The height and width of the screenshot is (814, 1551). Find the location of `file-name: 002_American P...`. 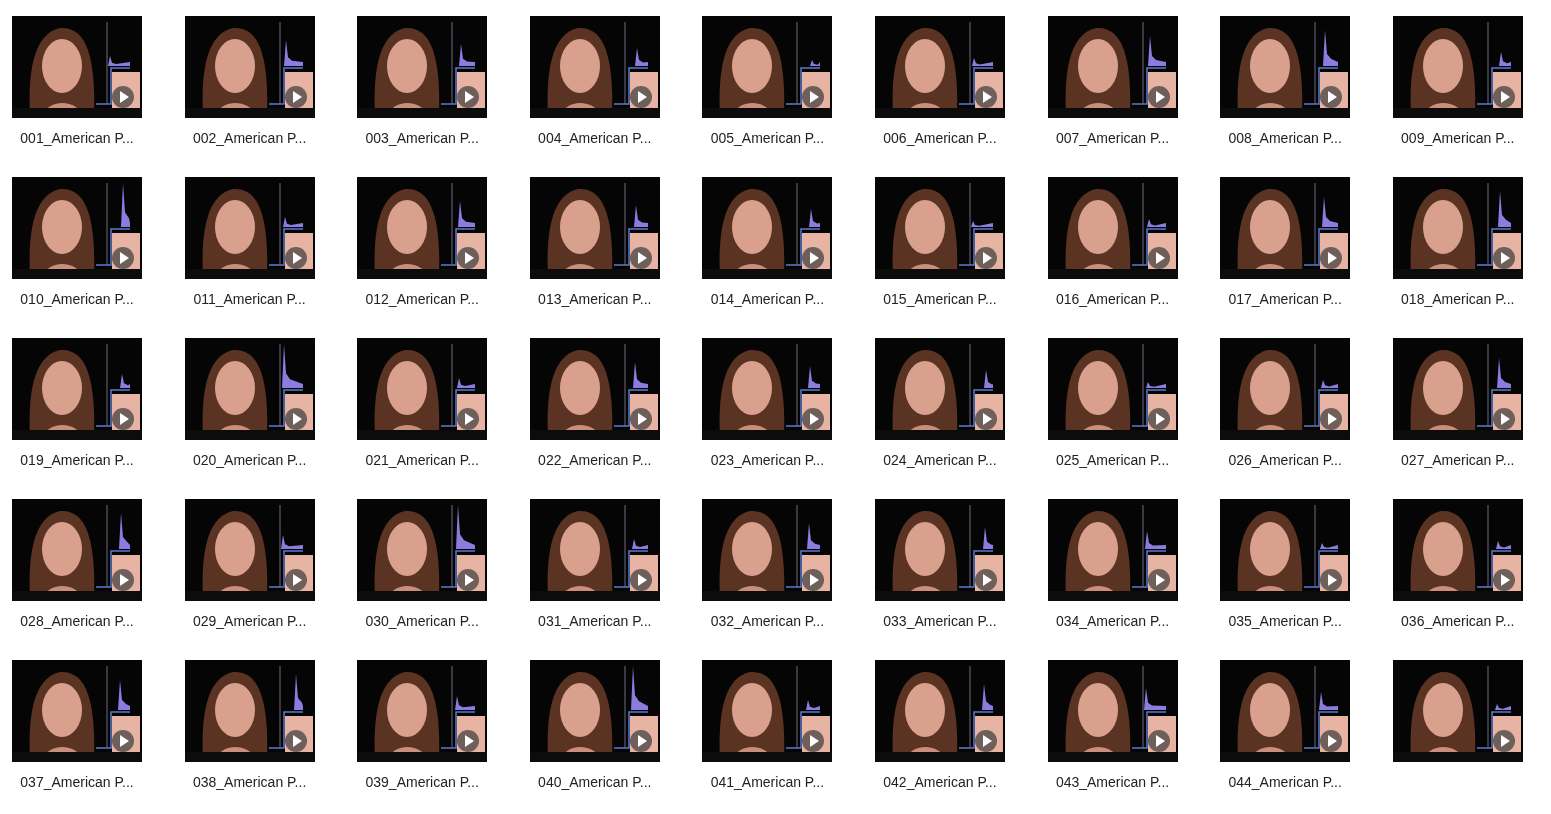

file-name: 002_American P... is located at coordinates (249, 138).